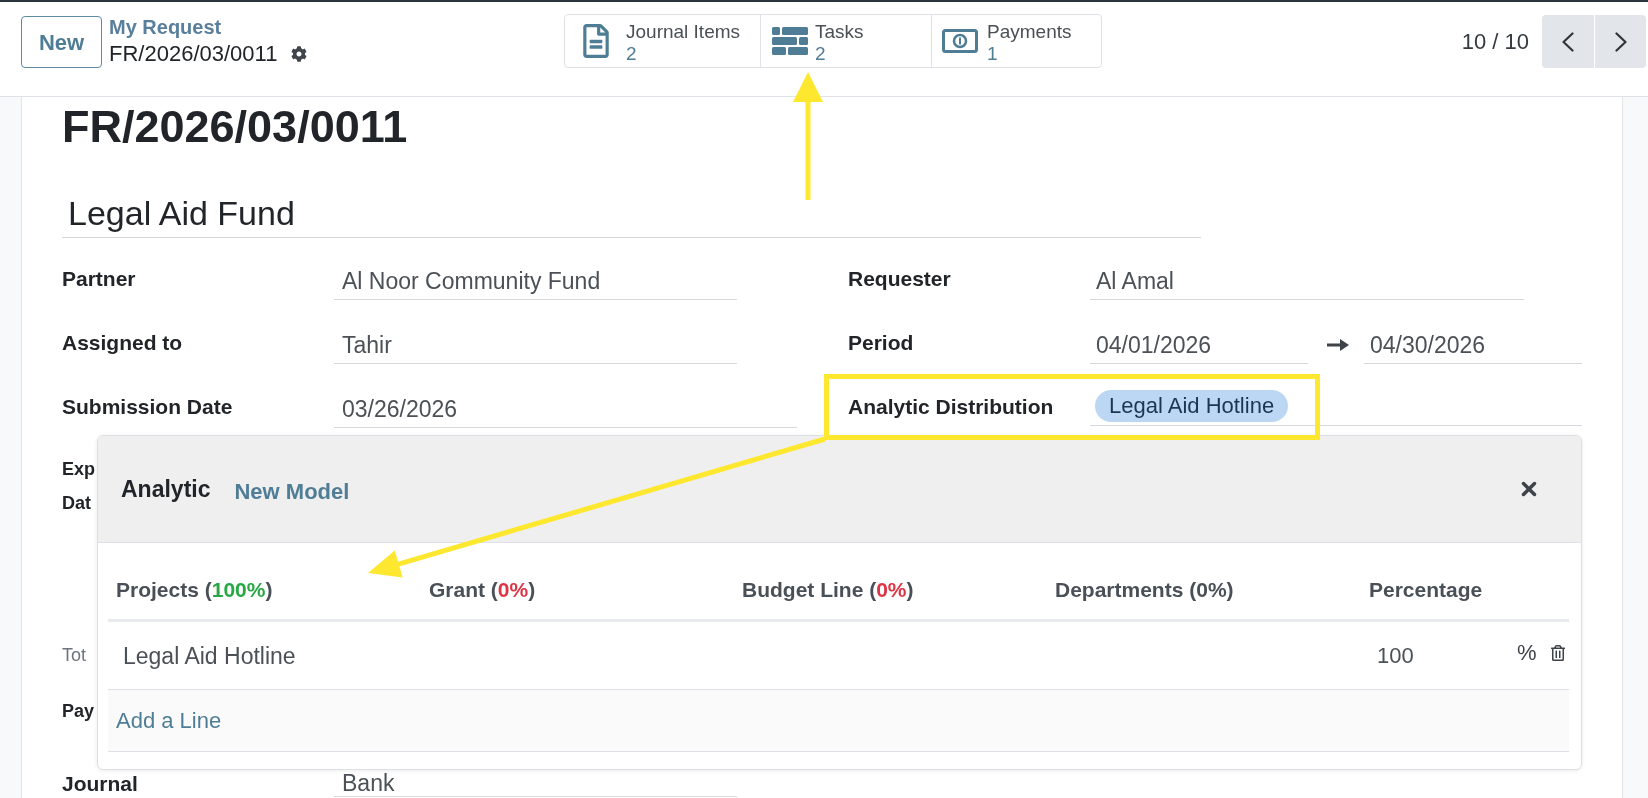 The height and width of the screenshot is (798, 1648). Describe the element at coordinates (78, 486) in the screenshot. I see `field-label: Exp Dat` at that location.